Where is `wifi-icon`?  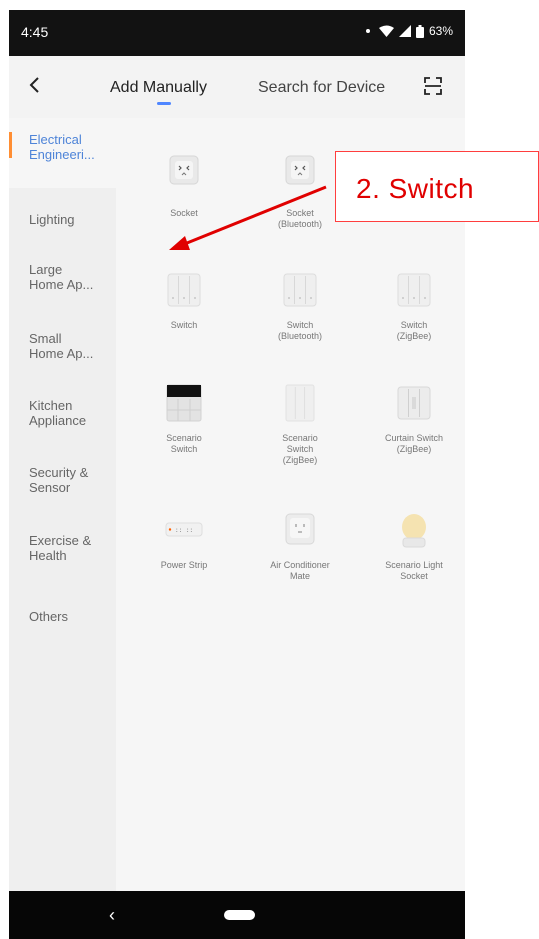 wifi-icon is located at coordinates (386, 31).